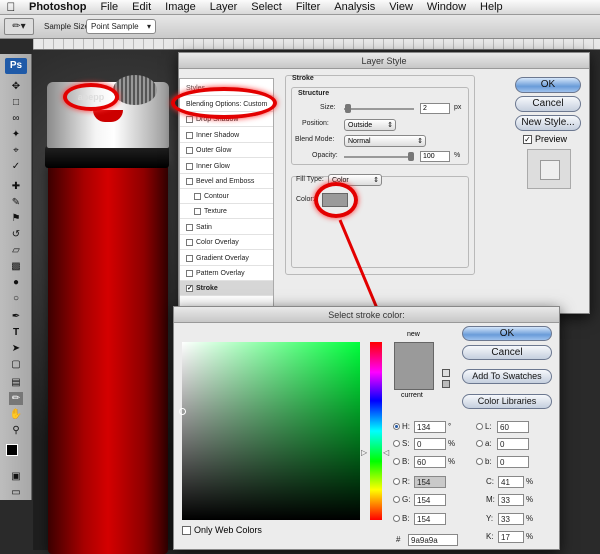 Image resolution: width=600 pixels, height=554 pixels. Describe the element at coordinates (228, 530) in the screenshot. I see `only-web-colors-label: Only Web Colors` at that location.